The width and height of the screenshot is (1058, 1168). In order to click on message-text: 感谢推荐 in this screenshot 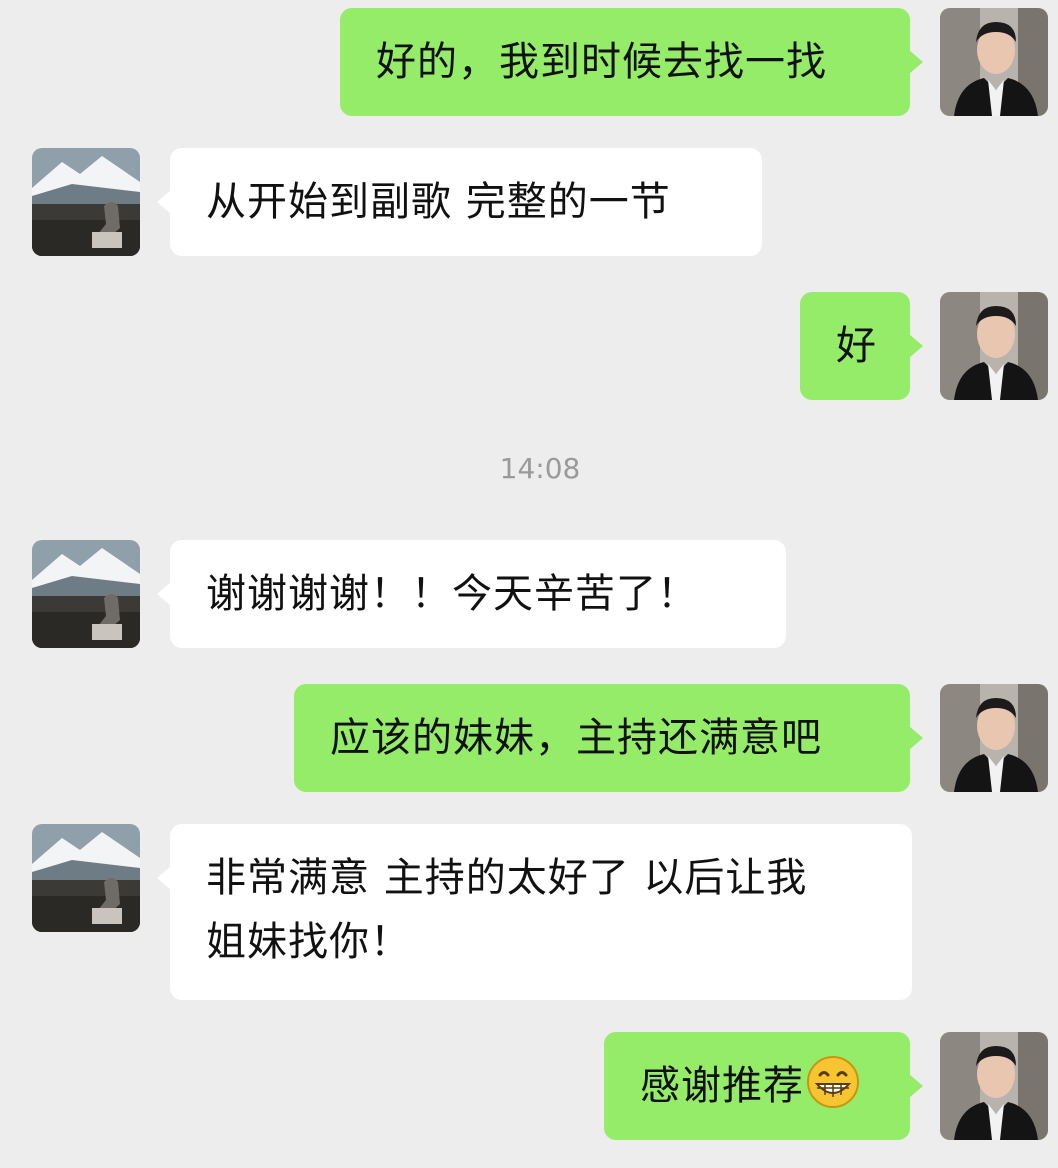, I will do `click(722, 1086)`.